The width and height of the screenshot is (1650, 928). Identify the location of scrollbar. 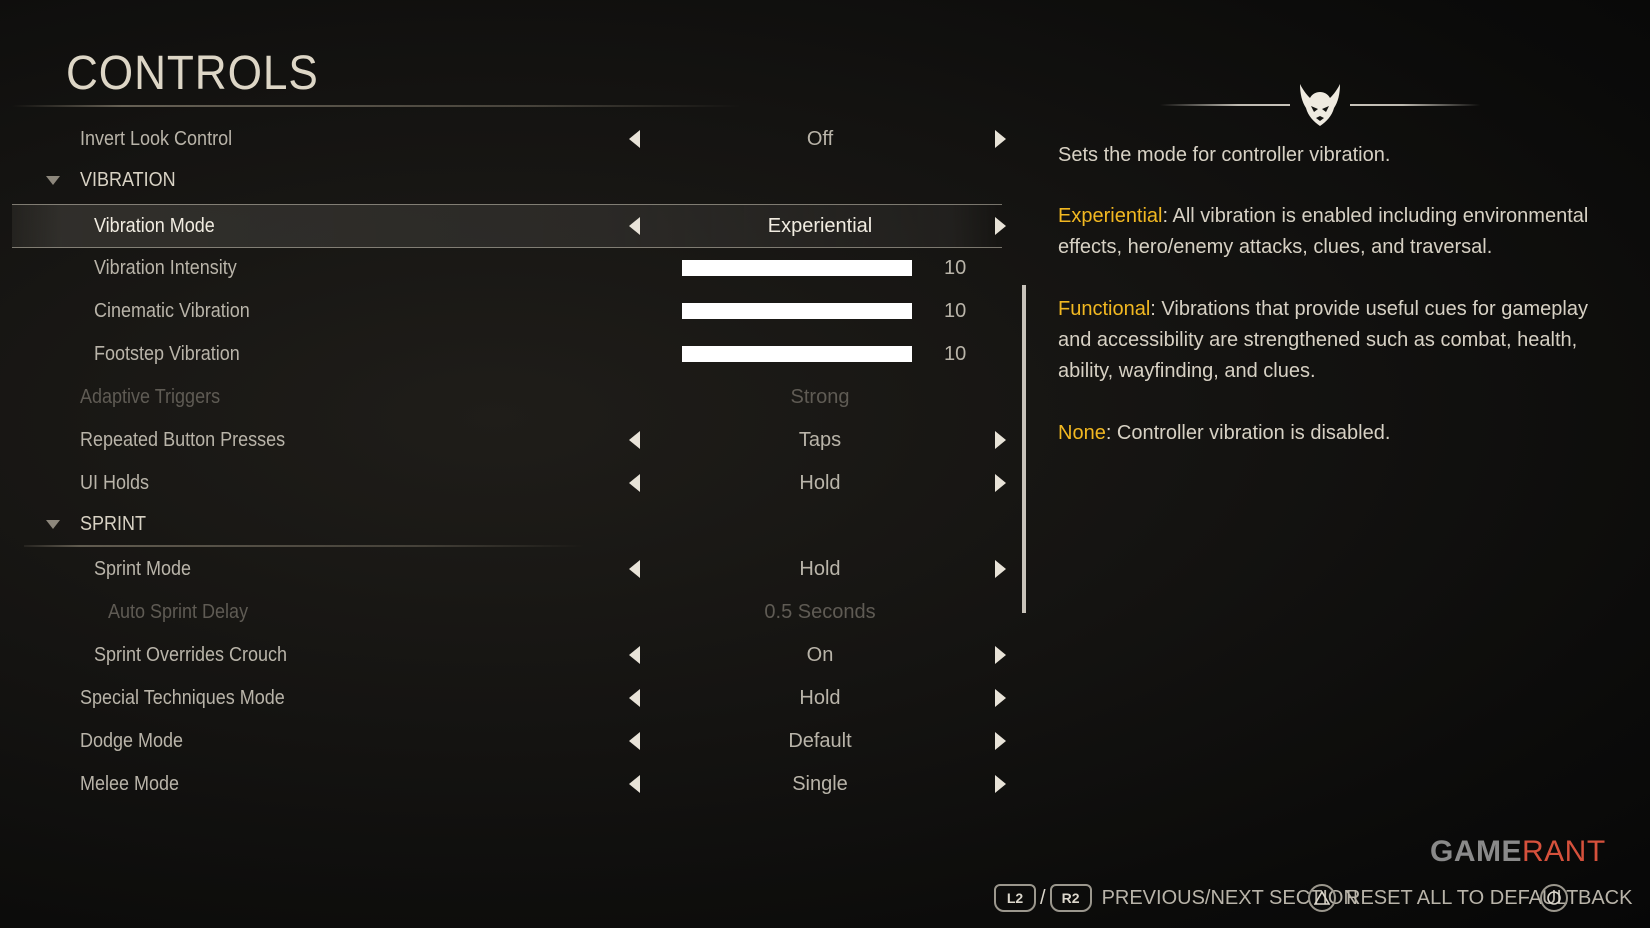
(1024, 449).